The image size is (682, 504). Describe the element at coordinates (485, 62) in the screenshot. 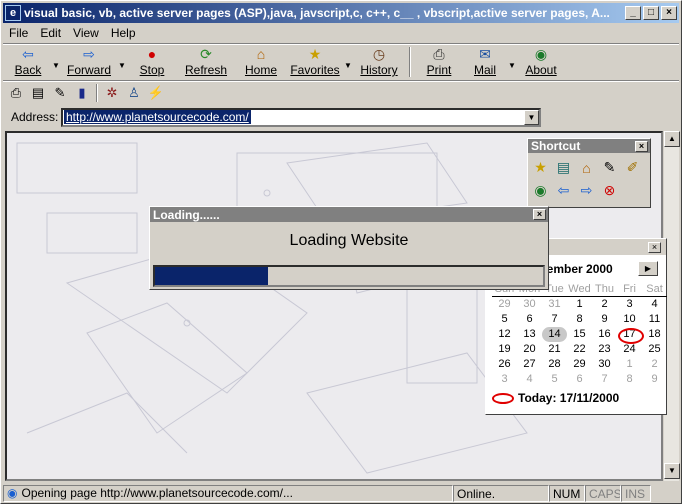

I see `mail-button: ✉ Mail` at that location.